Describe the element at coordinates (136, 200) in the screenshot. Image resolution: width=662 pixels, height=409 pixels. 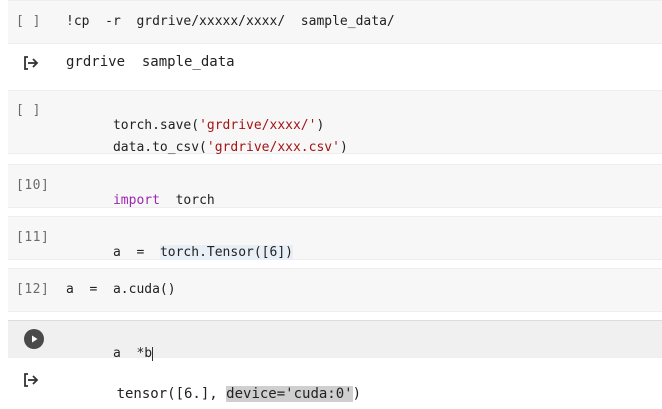
I see `code-keyword: import` at that location.